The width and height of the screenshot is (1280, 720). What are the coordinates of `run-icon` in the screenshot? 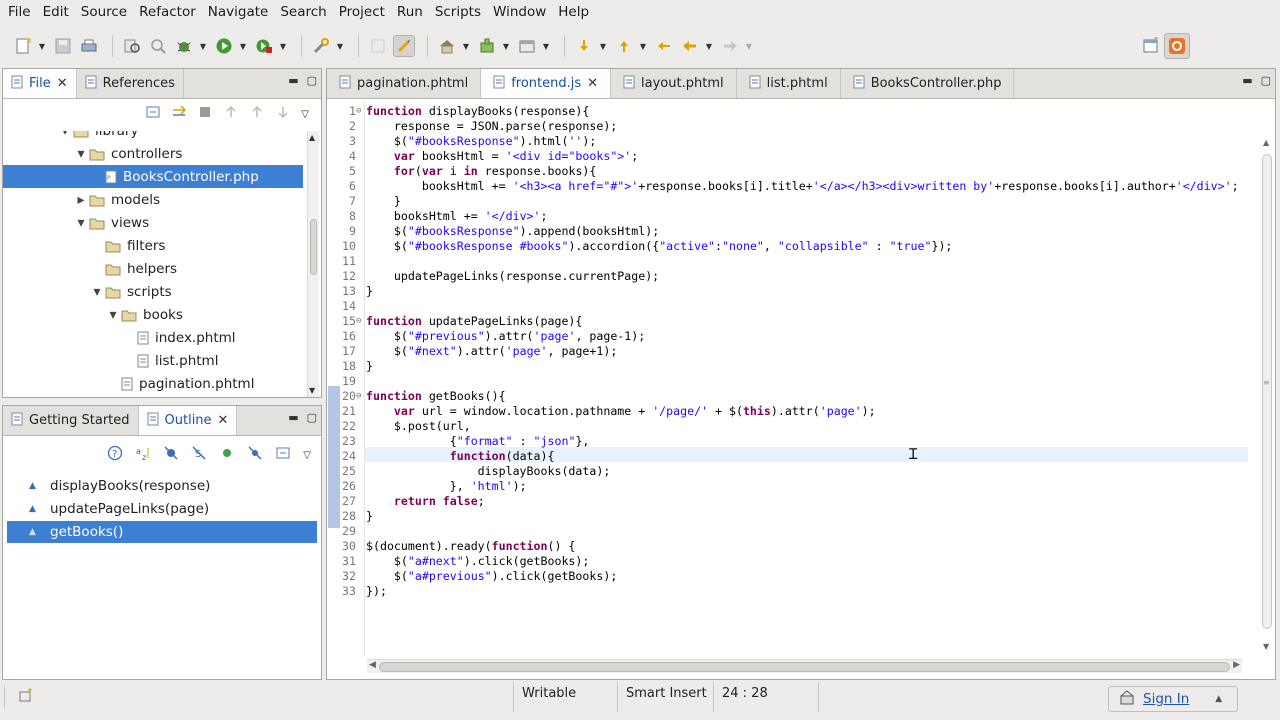 It's located at (224, 46).